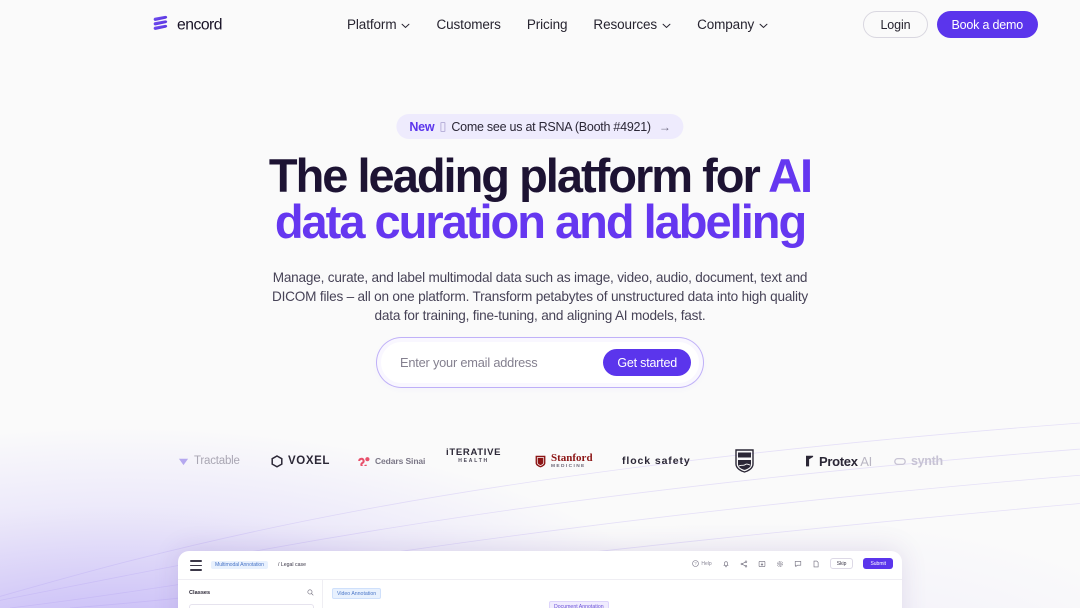 Image resolution: width=1080 pixels, height=608 pixels. I want to click on logo-shield-crest, so click(744, 461).